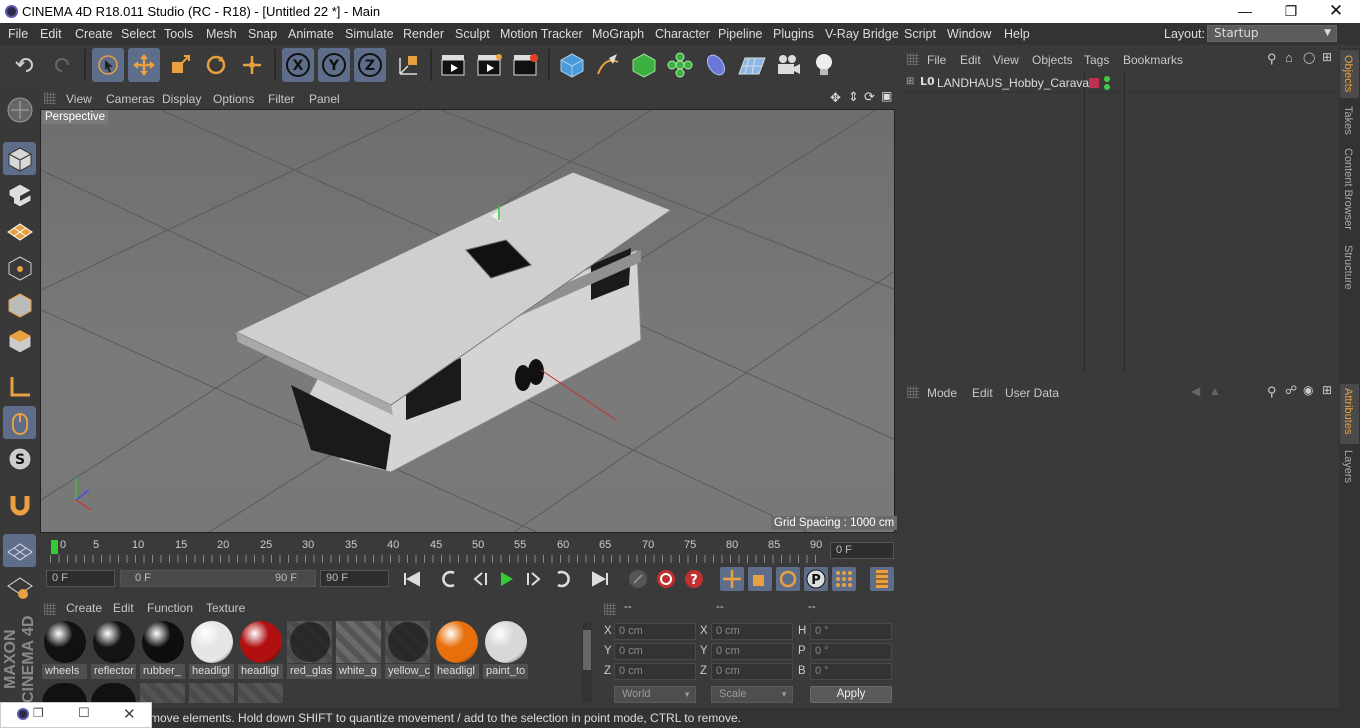 Image resolution: width=1360 pixels, height=728 pixels. Describe the element at coordinates (793, 34) in the screenshot. I see `menu-plugins: Plugins` at that location.